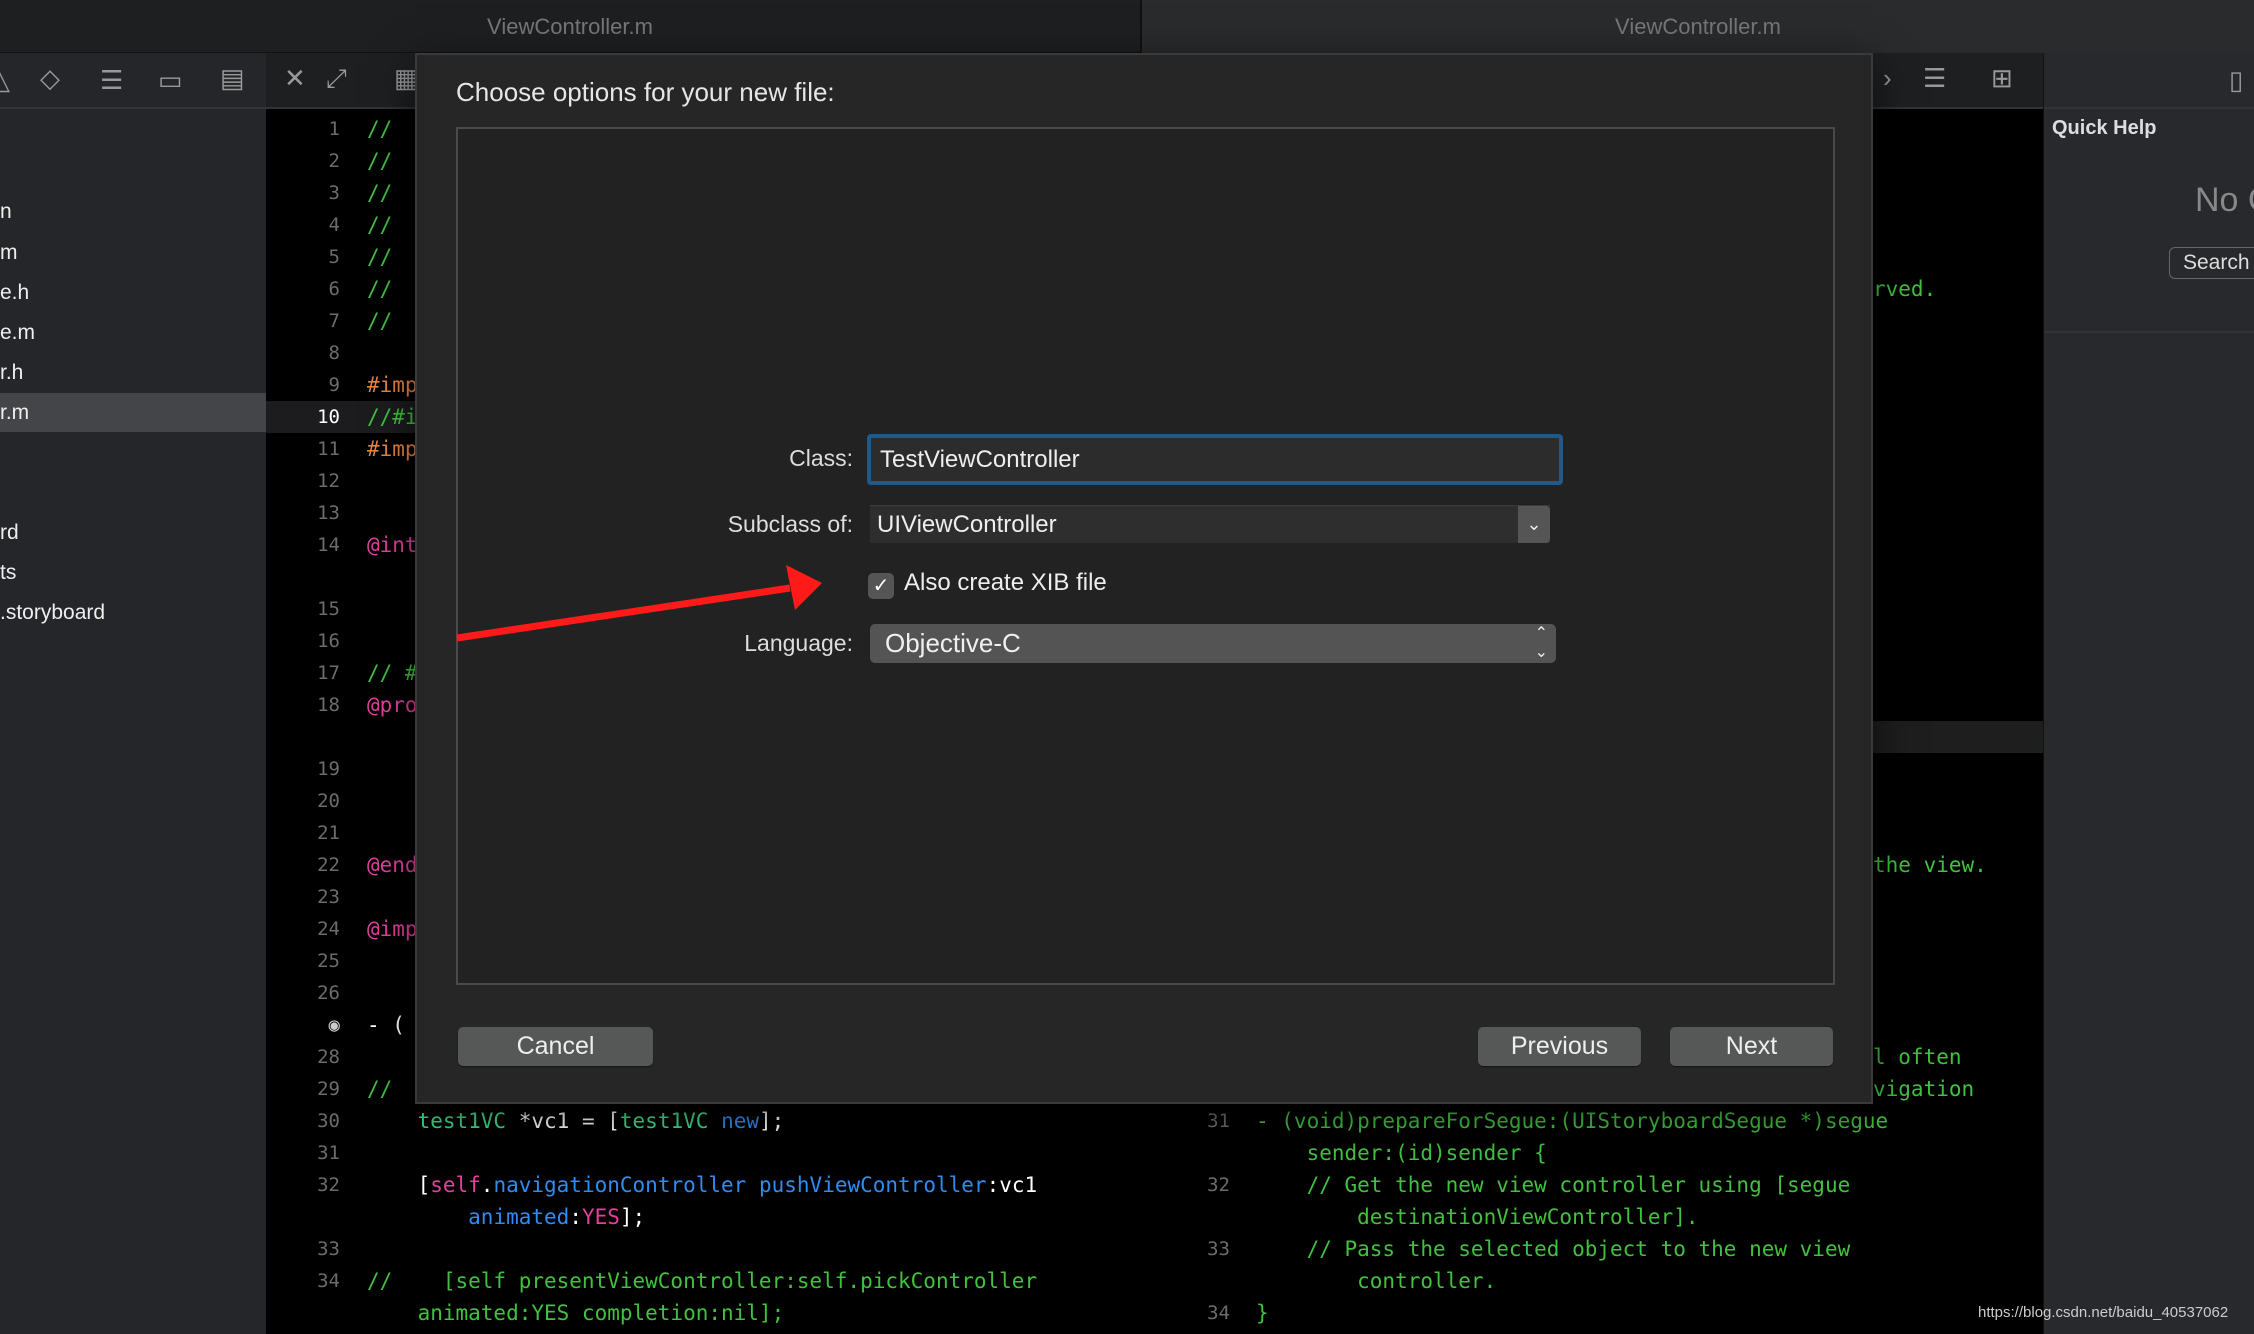  I want to click on arrow-shaft, so click(623, 613).